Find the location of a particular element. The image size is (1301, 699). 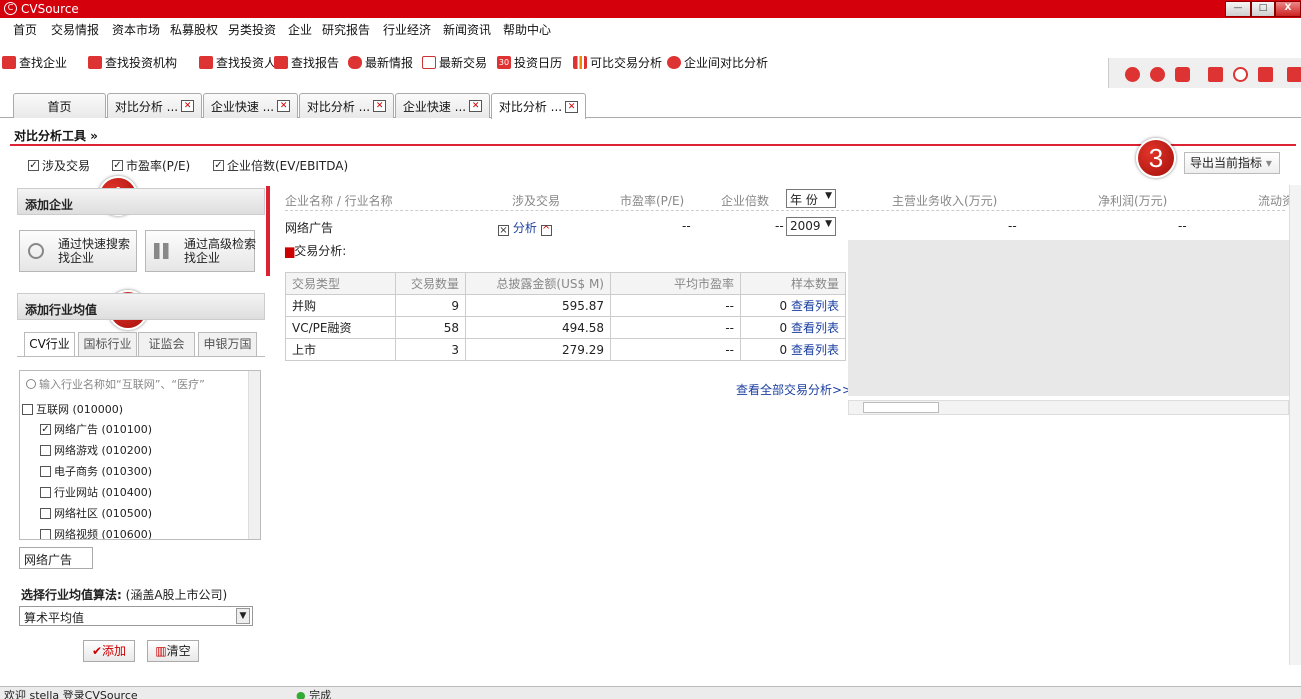

tab-home: 首页 is located at coordinates (59, 105).